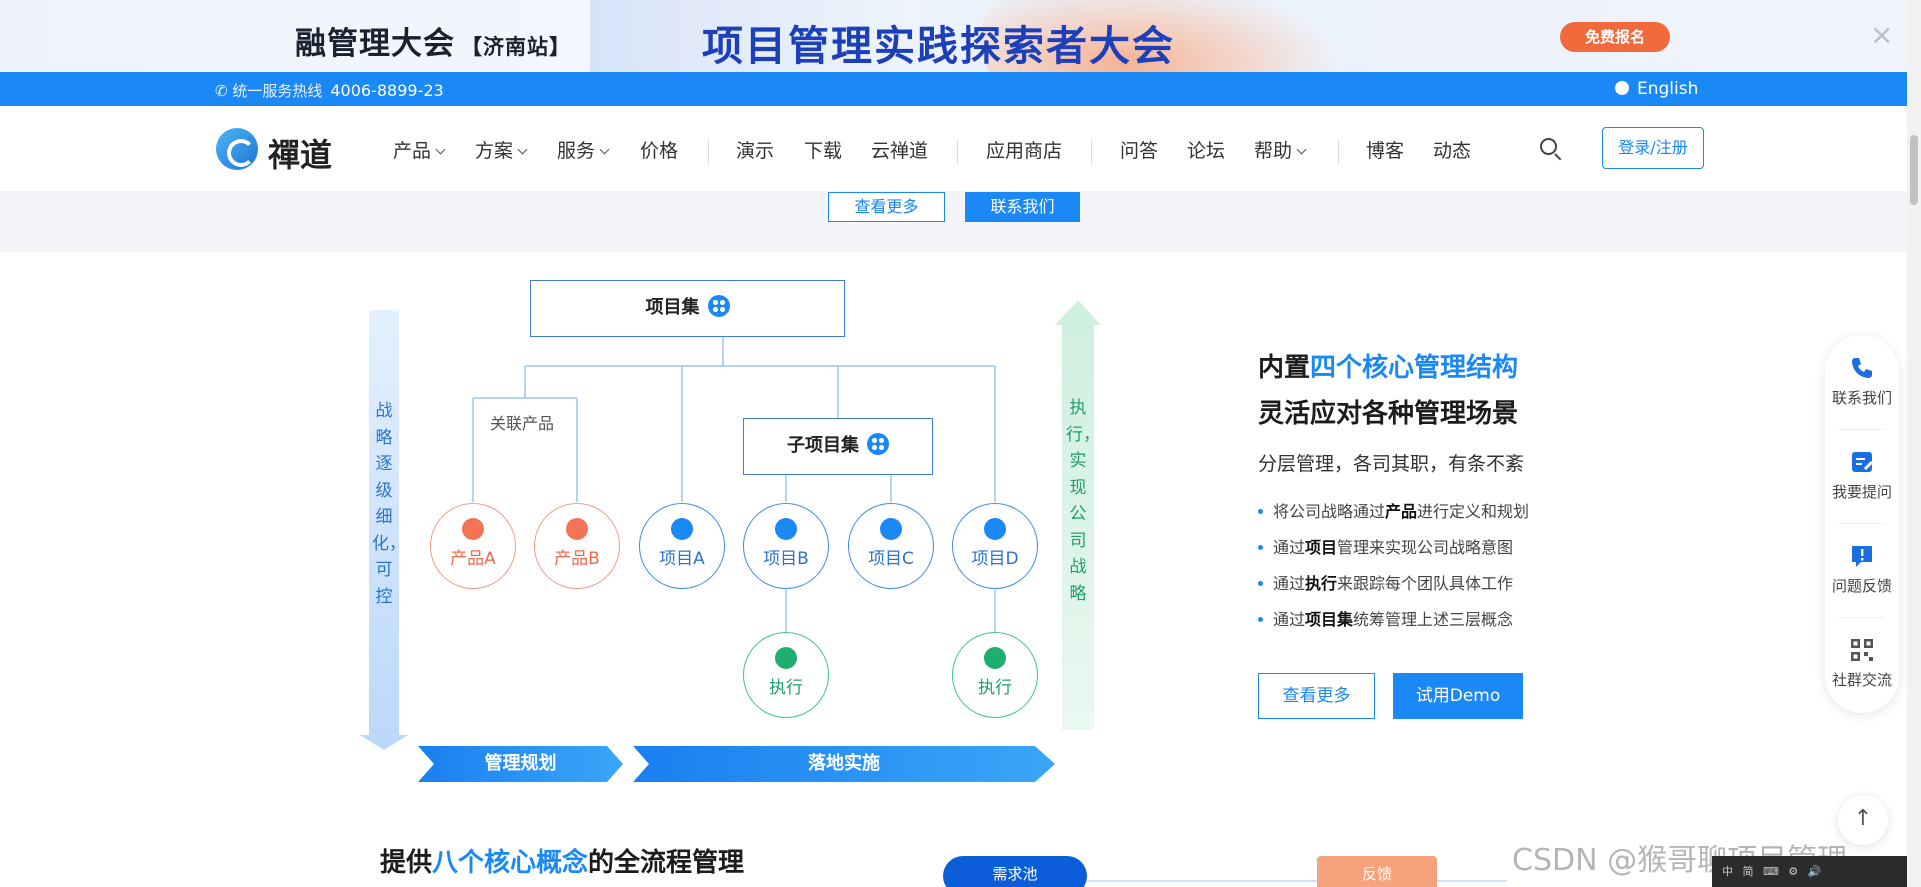 The height and width of the screenshot is (887, 1921). Describe the element at coordinates (1024, 149) in the screenshot. I see `nav-item-app-store: 应用商店` at that location.